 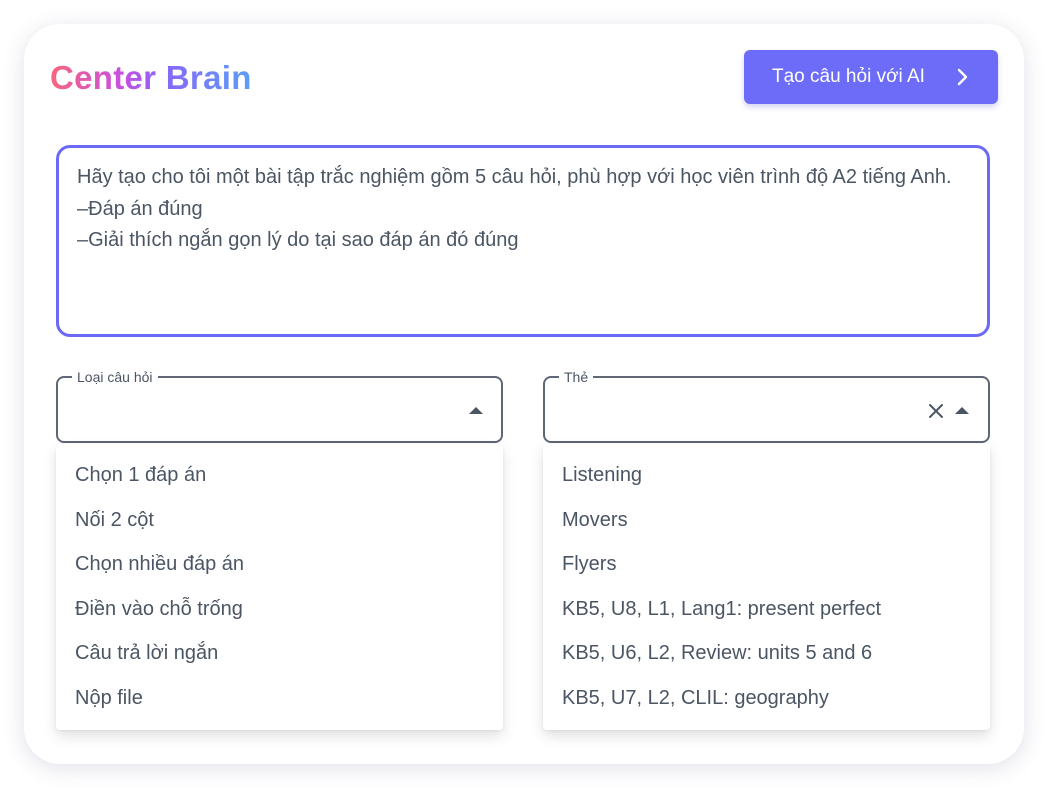 What do you see at coordinates (208, 77) in the screenshot?
I see `logo-brain: Brain` at bounding box center [208, 77].